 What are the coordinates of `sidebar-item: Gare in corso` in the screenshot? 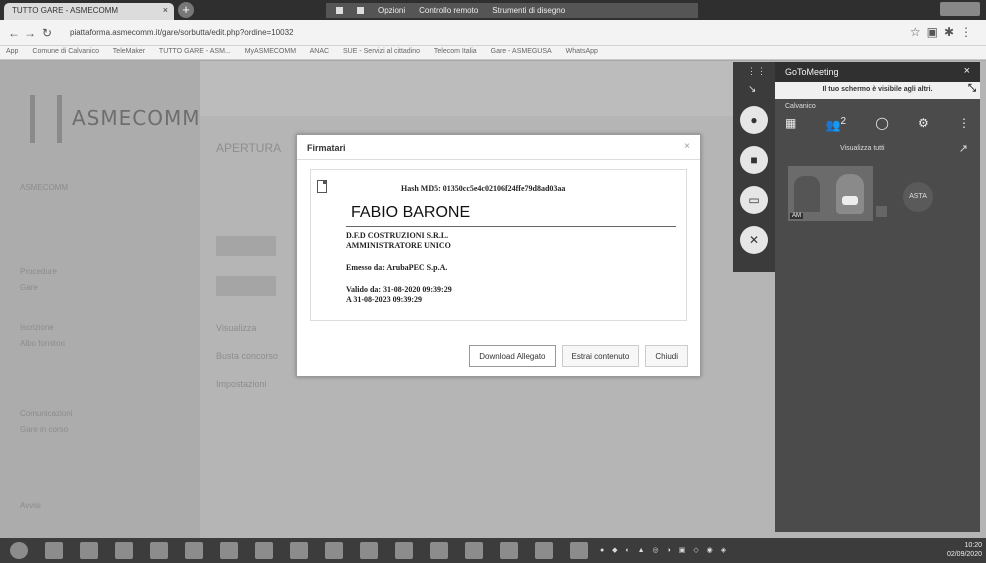 It's located at (44, 429).